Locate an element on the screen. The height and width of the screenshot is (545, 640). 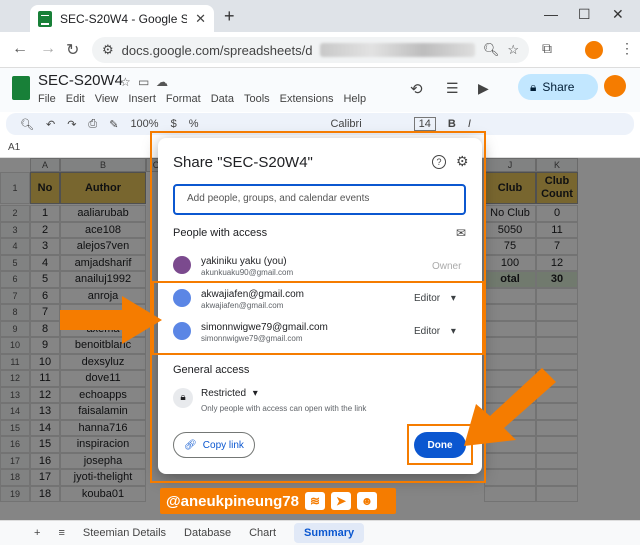
redo-icon: ↷ is located at coordinates (71, 124).